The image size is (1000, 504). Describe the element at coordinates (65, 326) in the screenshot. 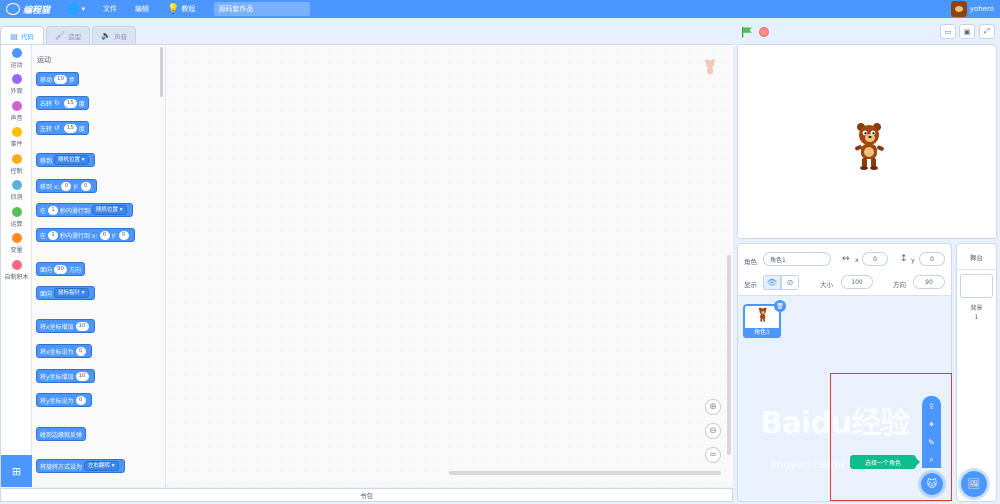

I see `change-x-block: 将x坐标增加 10` at that location.